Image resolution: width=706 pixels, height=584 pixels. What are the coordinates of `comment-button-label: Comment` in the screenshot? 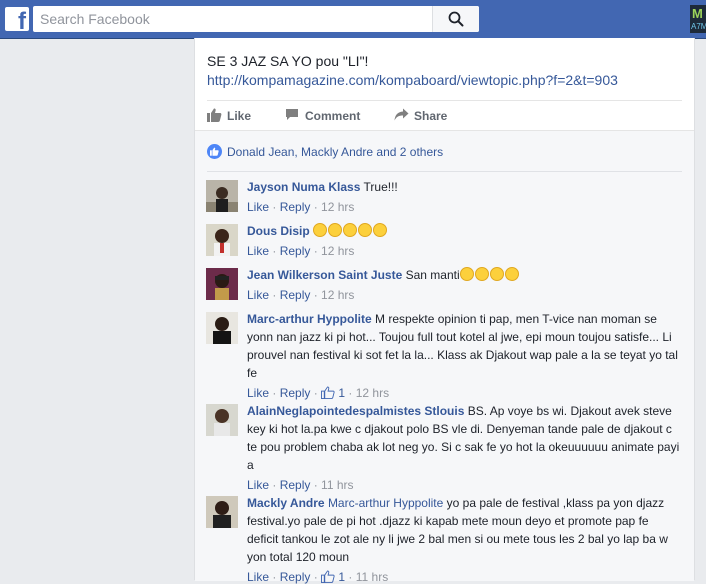 It's located at (333, 116).